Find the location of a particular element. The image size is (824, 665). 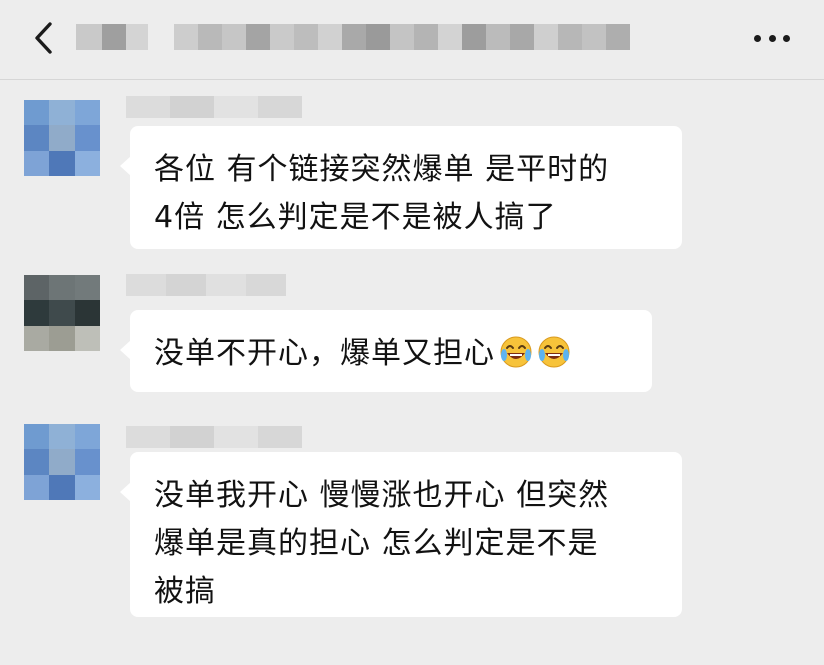

blurred-chat-title is located at coordinates (353, 37).